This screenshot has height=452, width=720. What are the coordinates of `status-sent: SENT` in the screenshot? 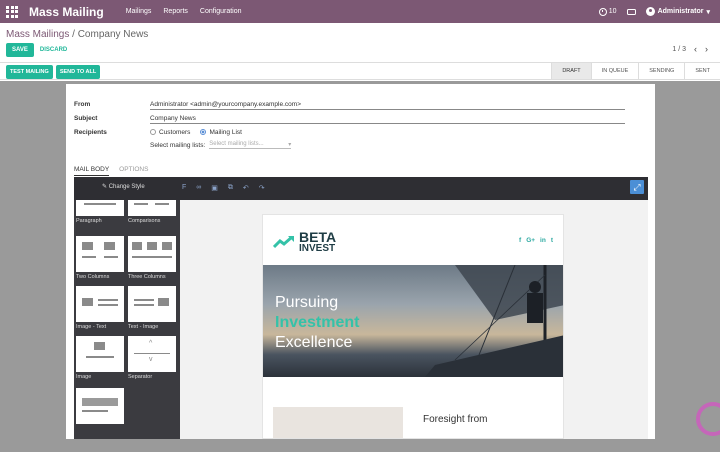 It's located at (702, 71).